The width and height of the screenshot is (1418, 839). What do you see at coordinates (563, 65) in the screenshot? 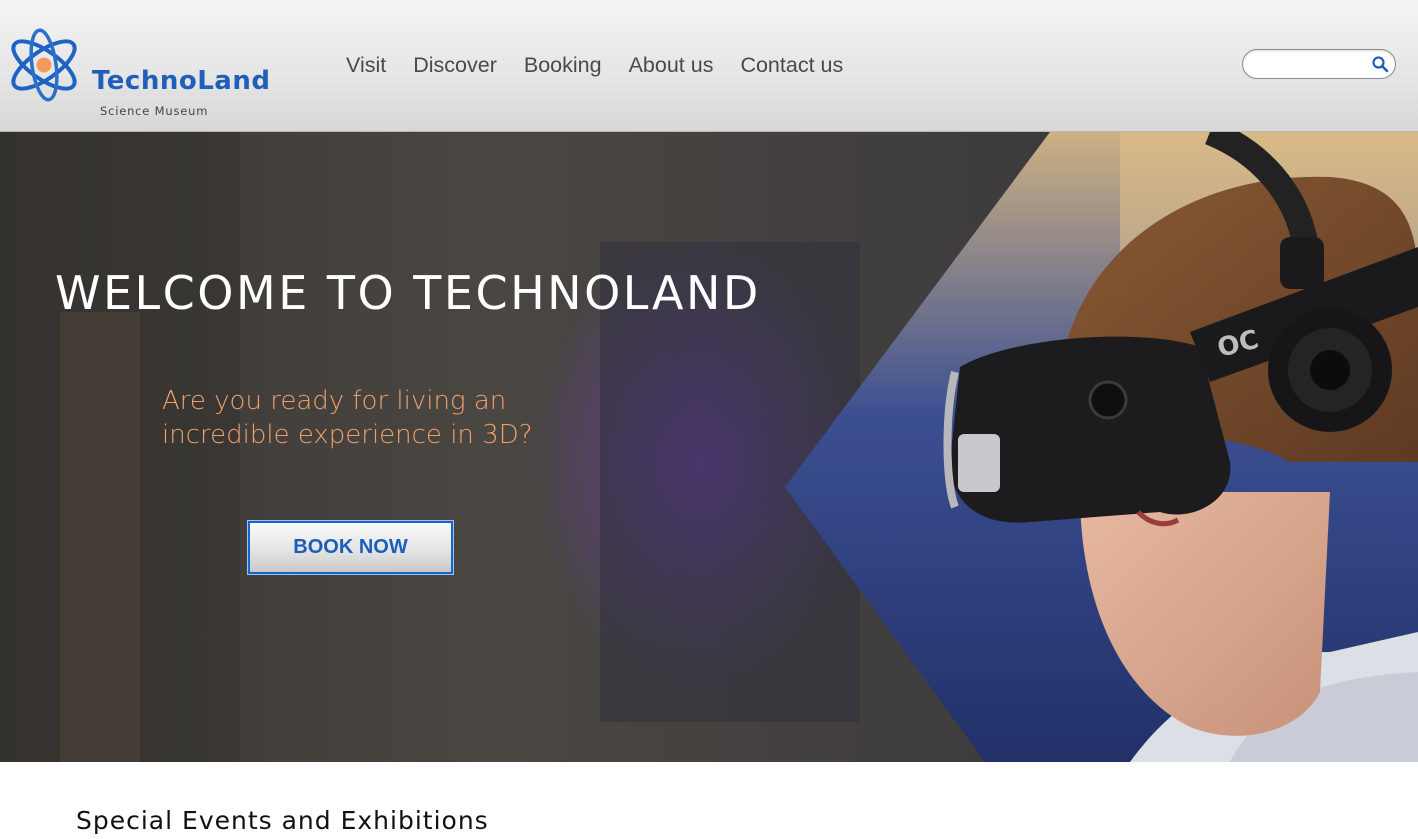
I see `nav-item-booking: Booking` at bounding box center [563, 65].